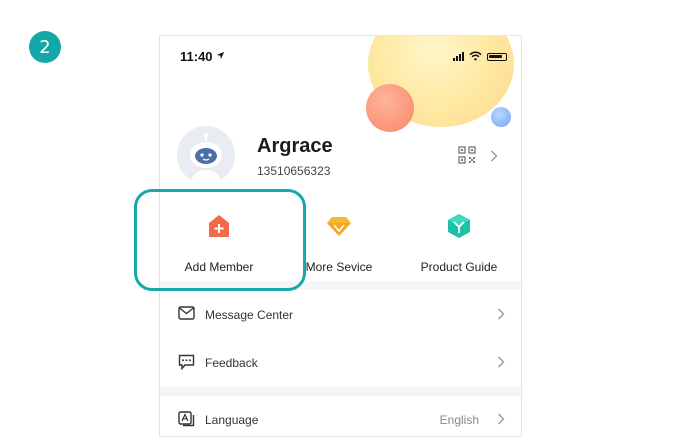 Image resolution: width=674 pixels, height=437 pixels. I want to click on menu-item-feedback: Feedback, so click(340, 363).